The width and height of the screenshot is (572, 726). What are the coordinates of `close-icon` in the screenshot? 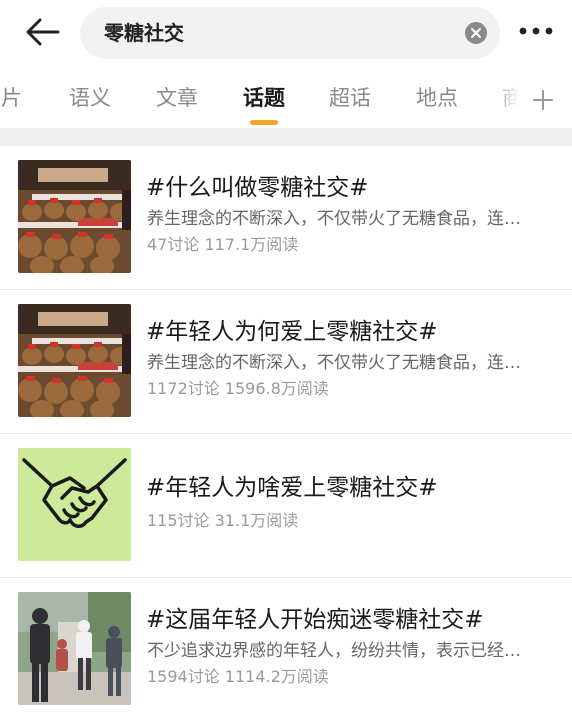 It's located at (476, 33).